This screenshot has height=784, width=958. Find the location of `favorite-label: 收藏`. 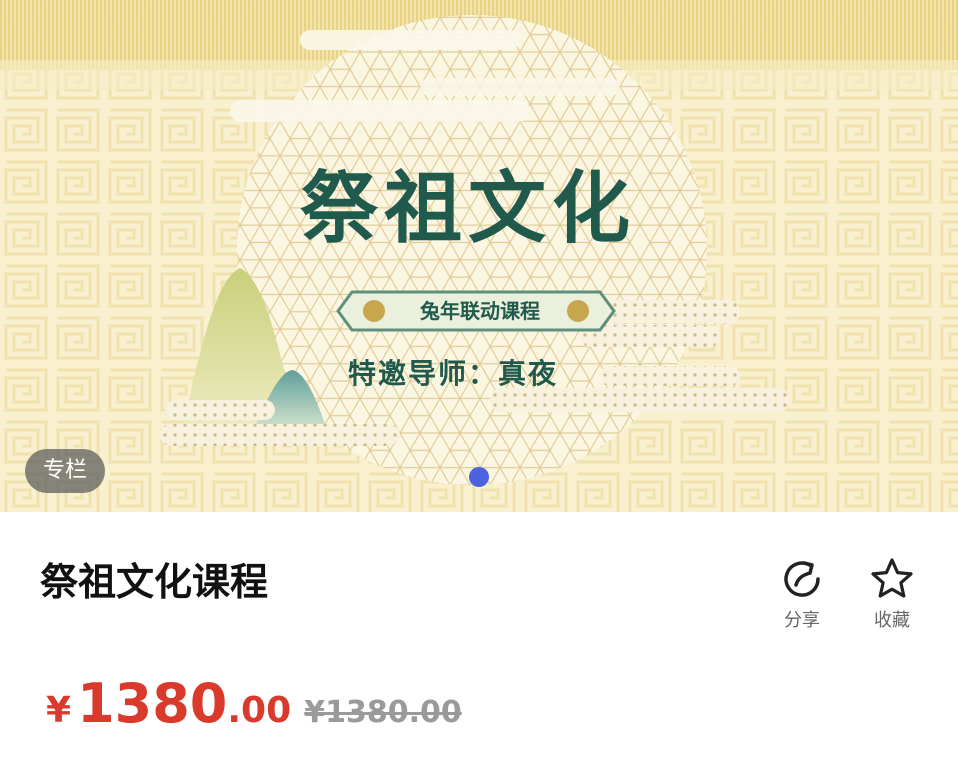

favorite-label: 收藏 is located at coordinates (892, 620).